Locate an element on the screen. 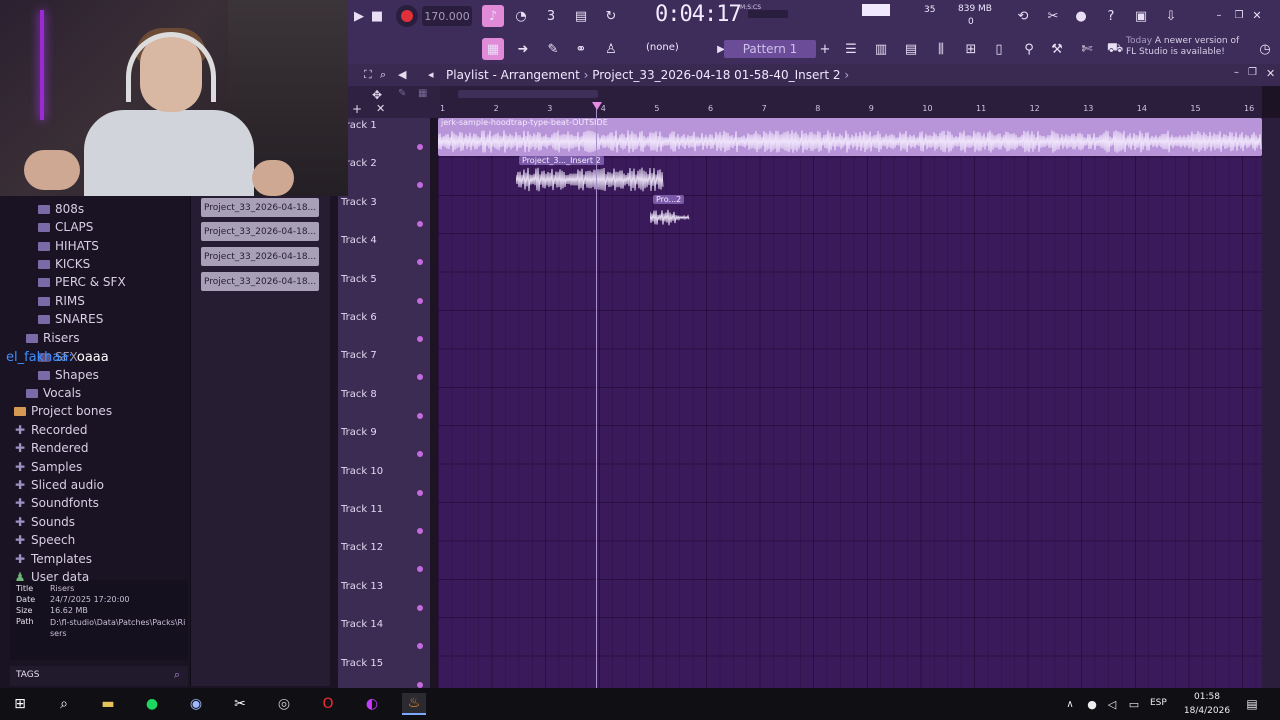 This screenshot has width=1280, height=720. track-header: Track 2 is located at coordinates (384, 175).